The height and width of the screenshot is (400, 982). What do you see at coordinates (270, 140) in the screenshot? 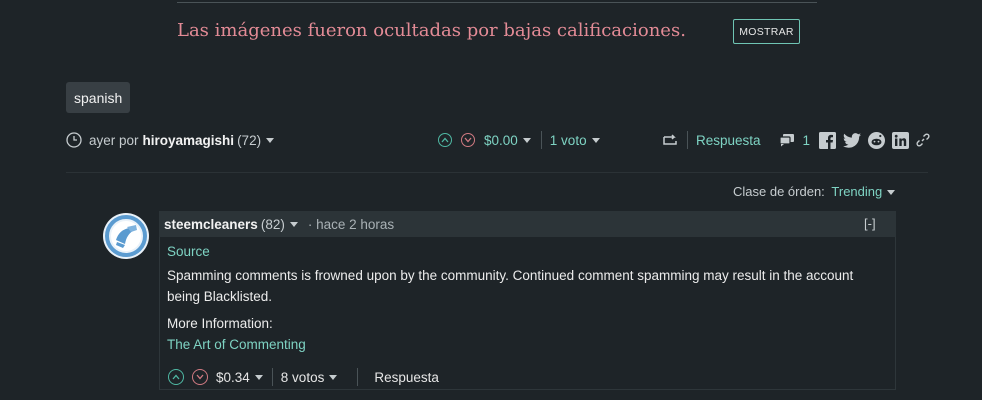
I see `author-menu-caret` at bounding box center [270, 140].